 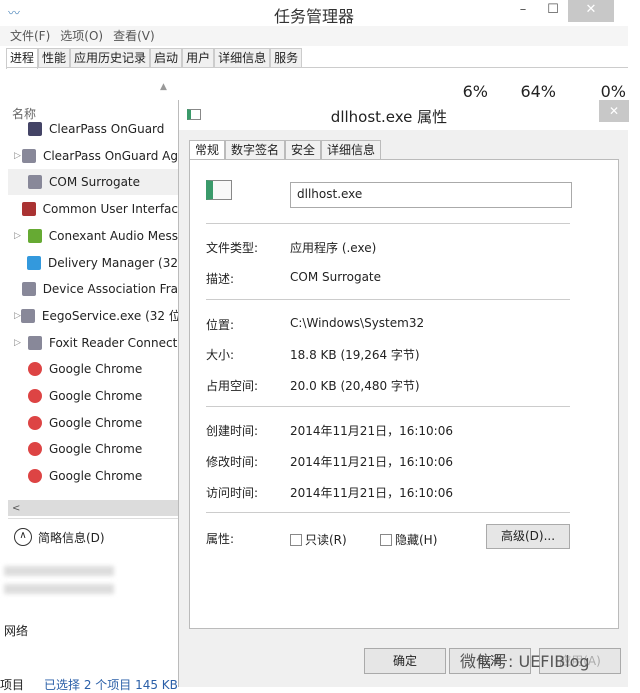 I want to click on process-name: COM Surrogate, so click(x=95, y=182).